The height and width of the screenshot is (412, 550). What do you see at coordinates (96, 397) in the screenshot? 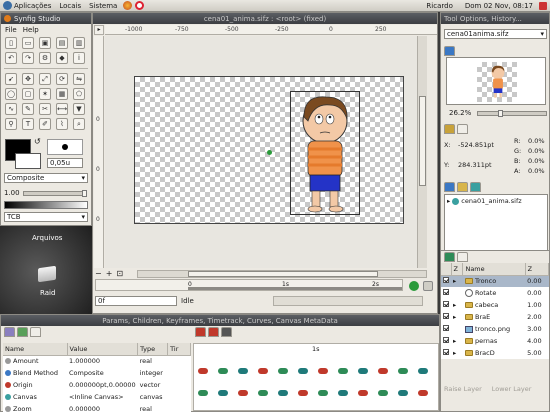
I see `param-value: <Inline Canvas>` at bounding box center [96, 397].